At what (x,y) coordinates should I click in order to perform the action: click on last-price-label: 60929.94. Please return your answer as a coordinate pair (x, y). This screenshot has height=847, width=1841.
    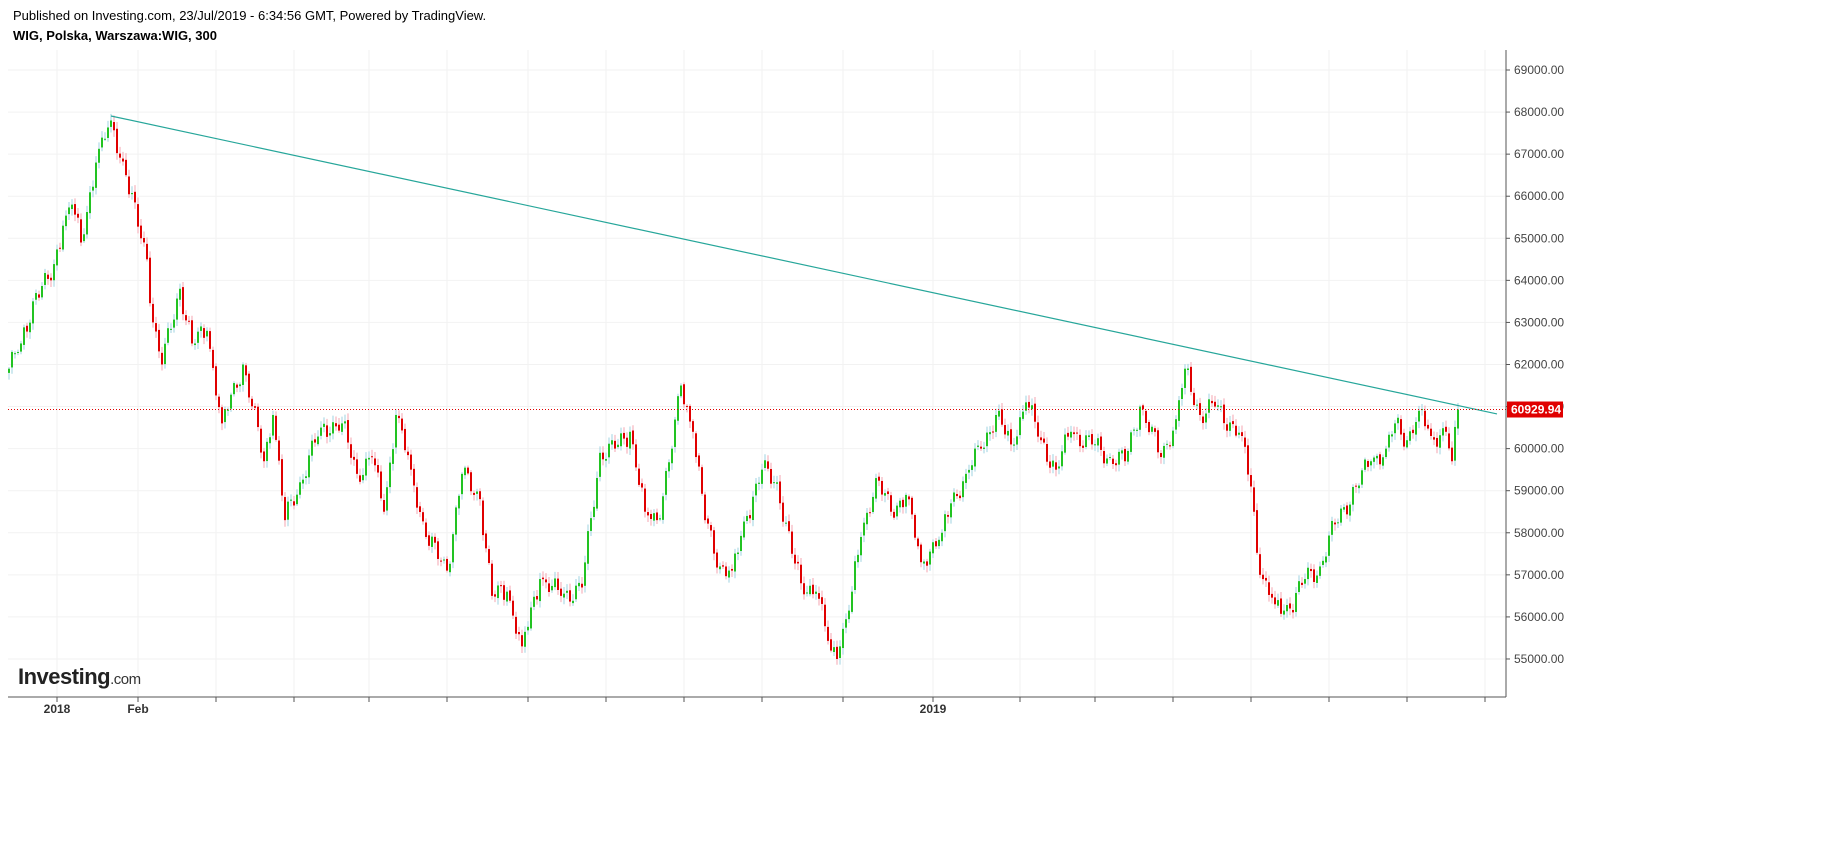
    Looking at the image, I should click on (1536, 410).